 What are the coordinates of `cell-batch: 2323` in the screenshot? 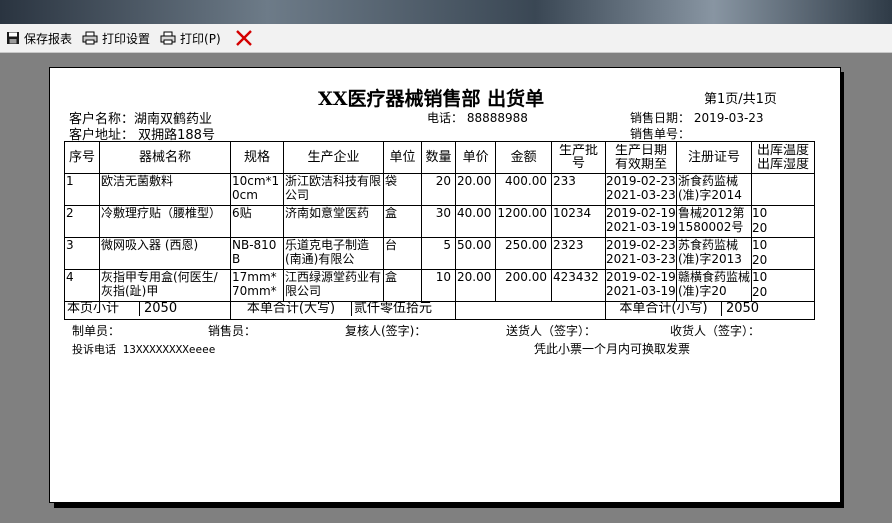 It's located at (578, 253).